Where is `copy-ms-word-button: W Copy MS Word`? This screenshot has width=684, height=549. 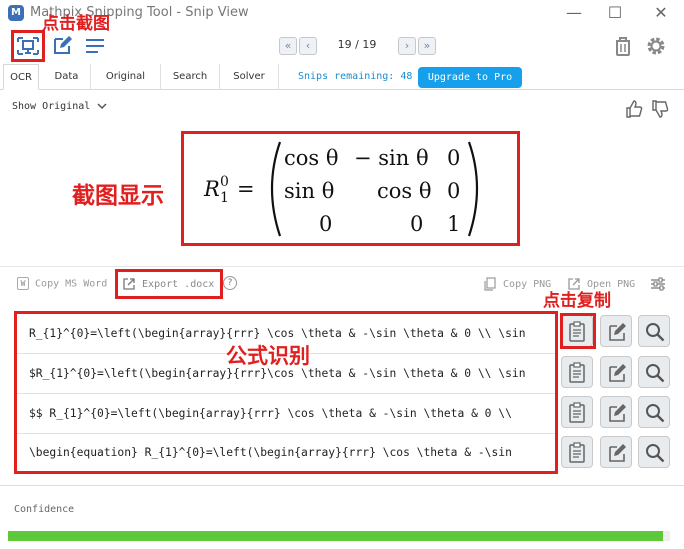 copy-ms-word-button: W Copy MS Word is located at coordinates (62, 283).